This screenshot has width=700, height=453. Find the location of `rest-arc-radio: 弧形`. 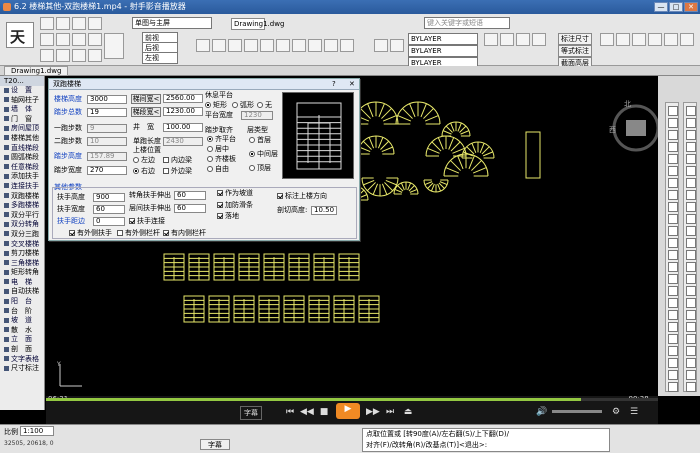

rest-arc-radio: 弧形 is located at coordinates (243, 105).